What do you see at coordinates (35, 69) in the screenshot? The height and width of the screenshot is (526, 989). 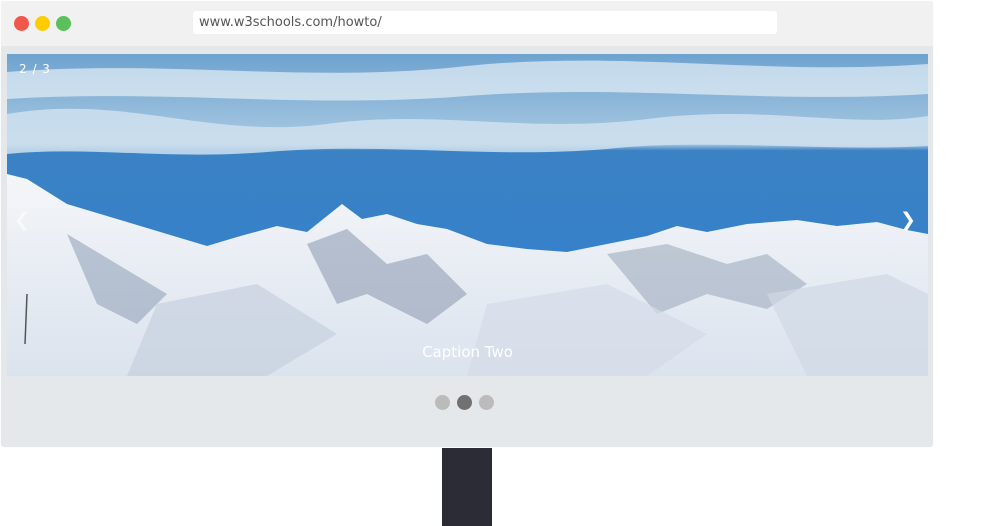 I see `slide-counter: 2 / 3` at bounding box center [35, 69].